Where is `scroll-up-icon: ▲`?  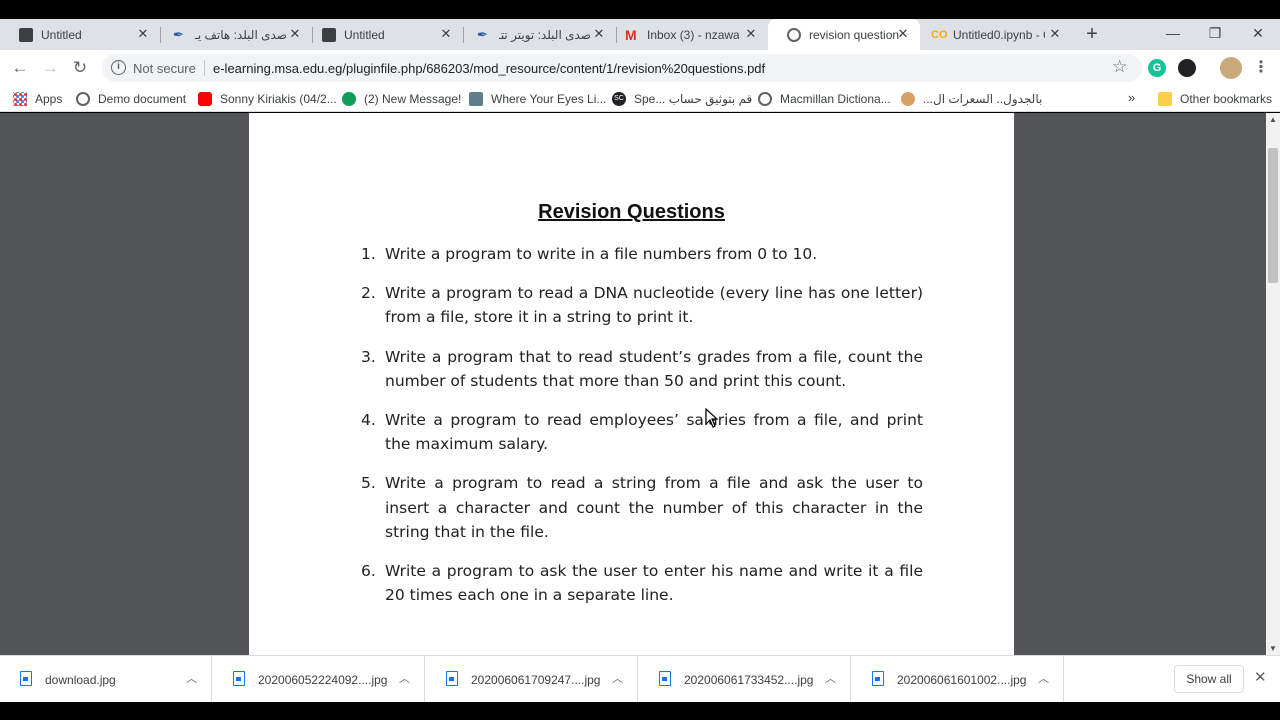
scroll-up-icon: ▲ is located at coordinates (1273, 119).